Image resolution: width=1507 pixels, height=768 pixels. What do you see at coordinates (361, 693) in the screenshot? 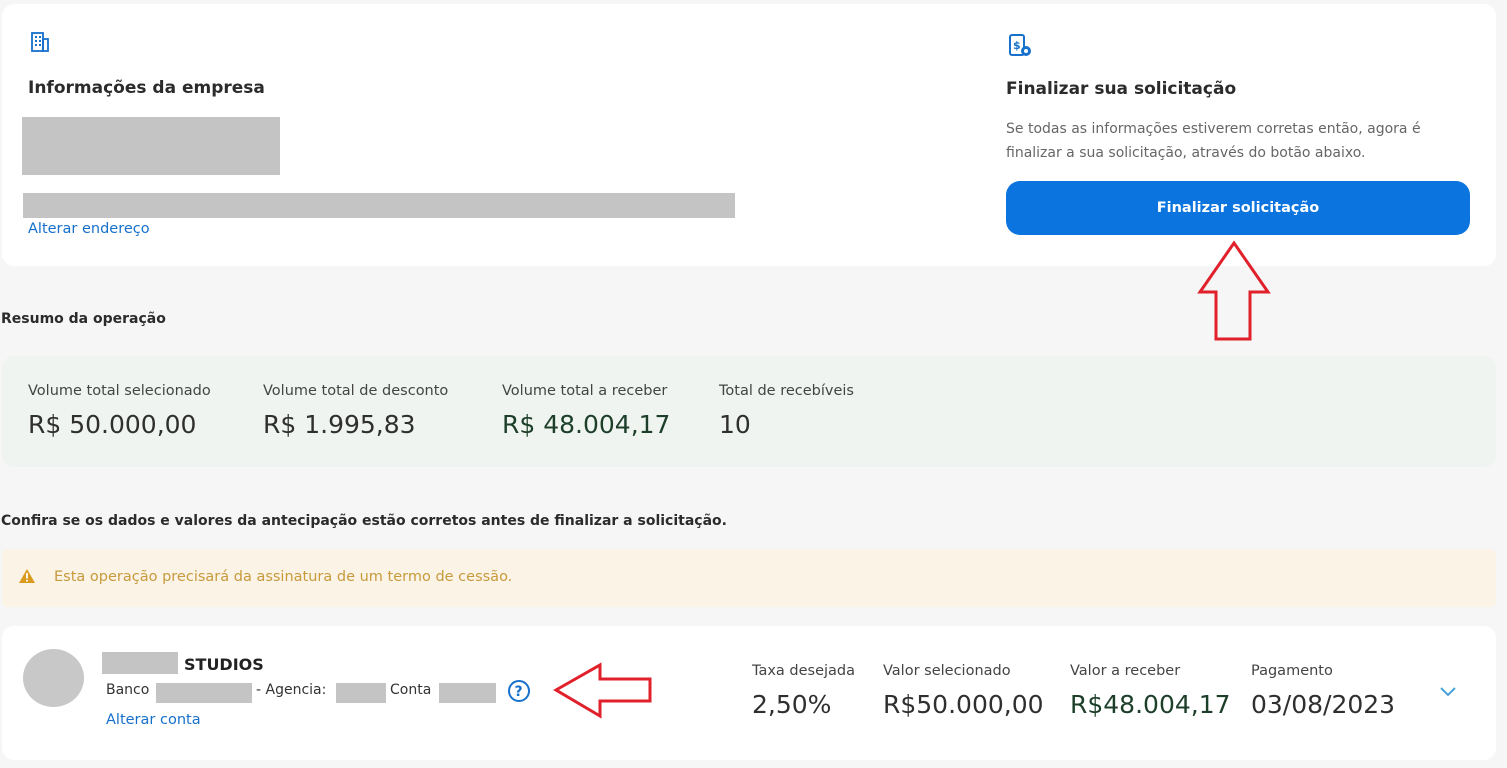
I see `redacted-agency` at bounding box center [361, 693].